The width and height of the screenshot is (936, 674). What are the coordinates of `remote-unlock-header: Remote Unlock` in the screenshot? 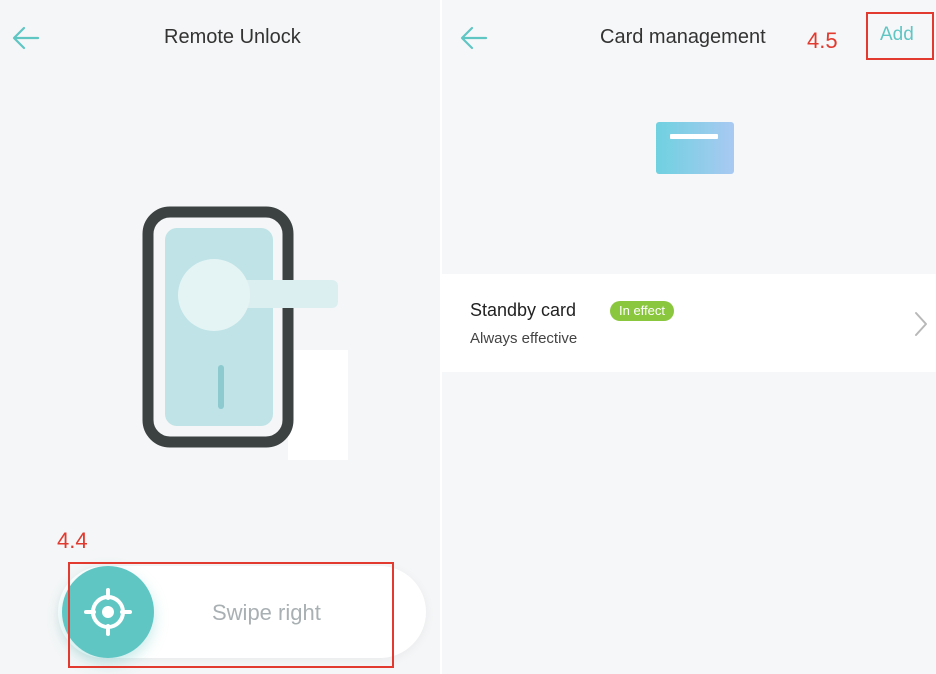 It's located at (220, 38).